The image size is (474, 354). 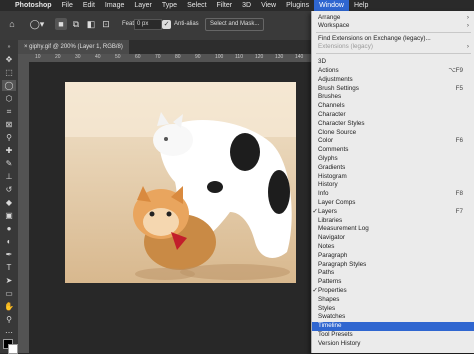 What do you see at coordinates (118, 57) in the screenshot?
I see `ruler-mark: 50` at bounding box center [118, 57].